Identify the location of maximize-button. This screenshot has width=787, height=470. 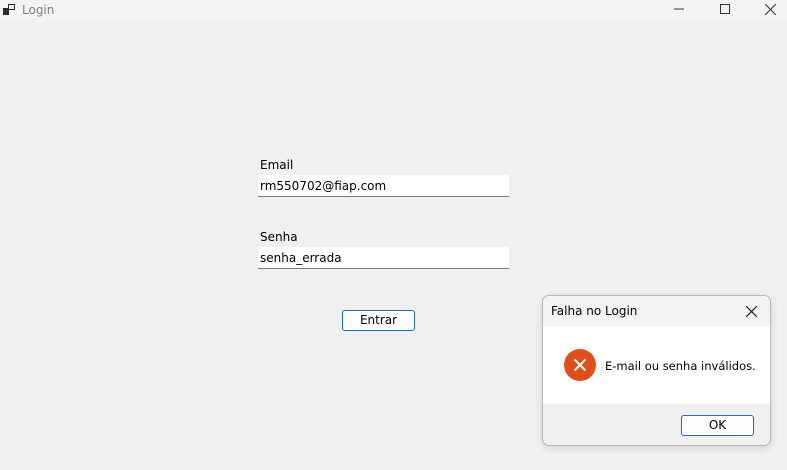
(725, 9).